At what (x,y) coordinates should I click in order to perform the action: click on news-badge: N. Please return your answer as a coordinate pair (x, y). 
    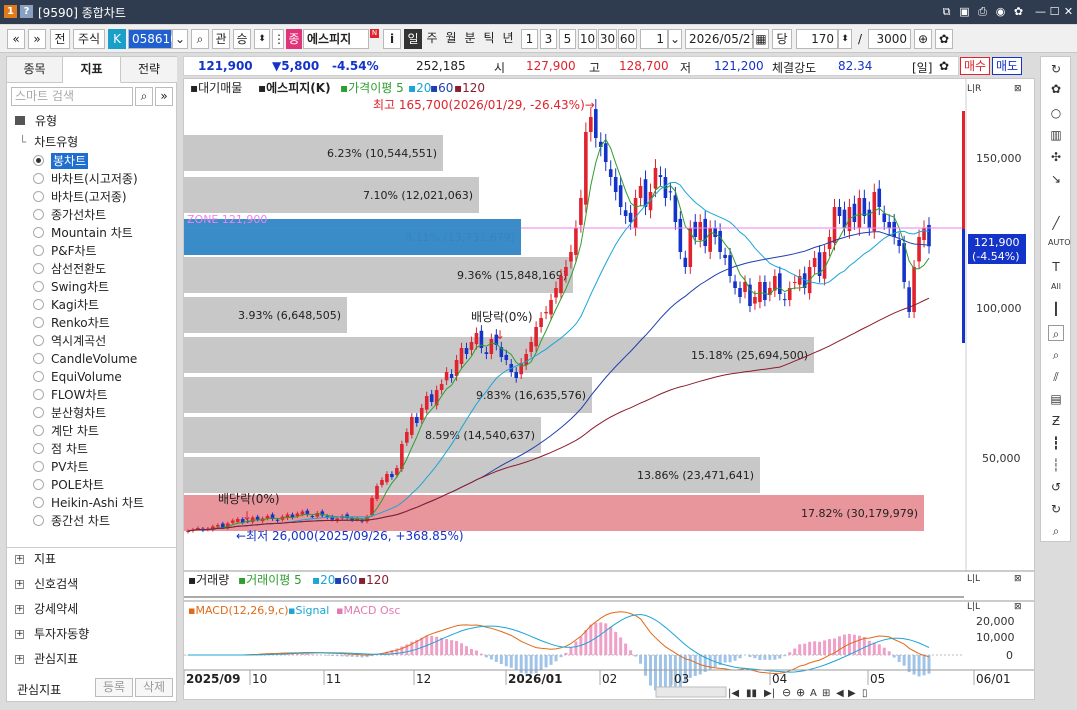
    Looking at the image, I should click on (374, 33).